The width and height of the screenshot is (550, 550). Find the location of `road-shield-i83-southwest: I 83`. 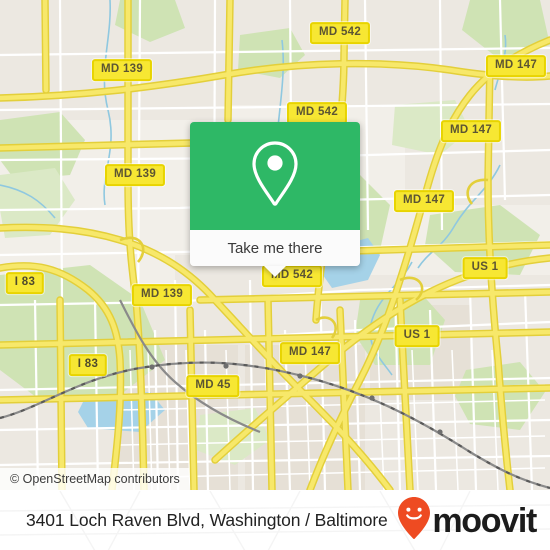

road-shield-i83-southwest: I 83 is located at coordinates (88, 365).